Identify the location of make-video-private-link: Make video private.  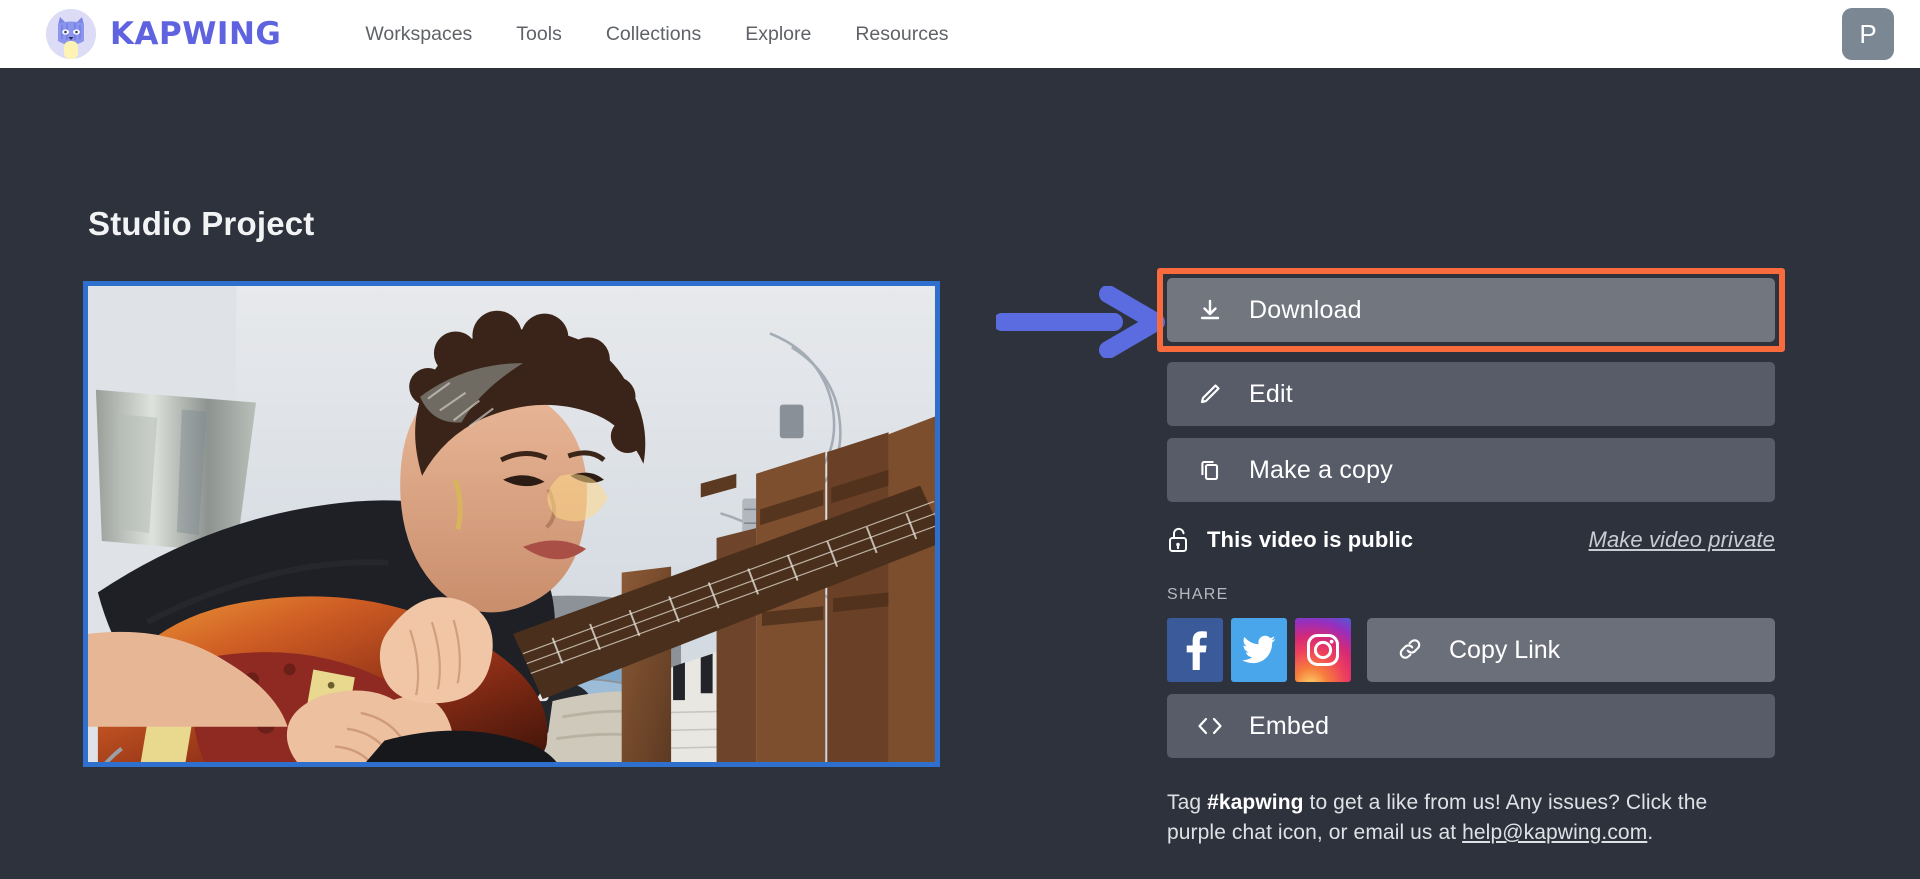
(1682, 540).